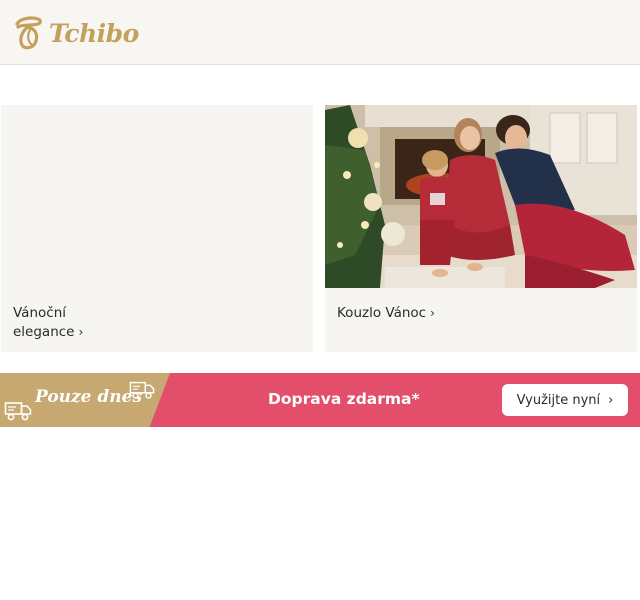 The image size is (640, 600). I want to click on coffee-bean-logo-icon, so click(28, 33).